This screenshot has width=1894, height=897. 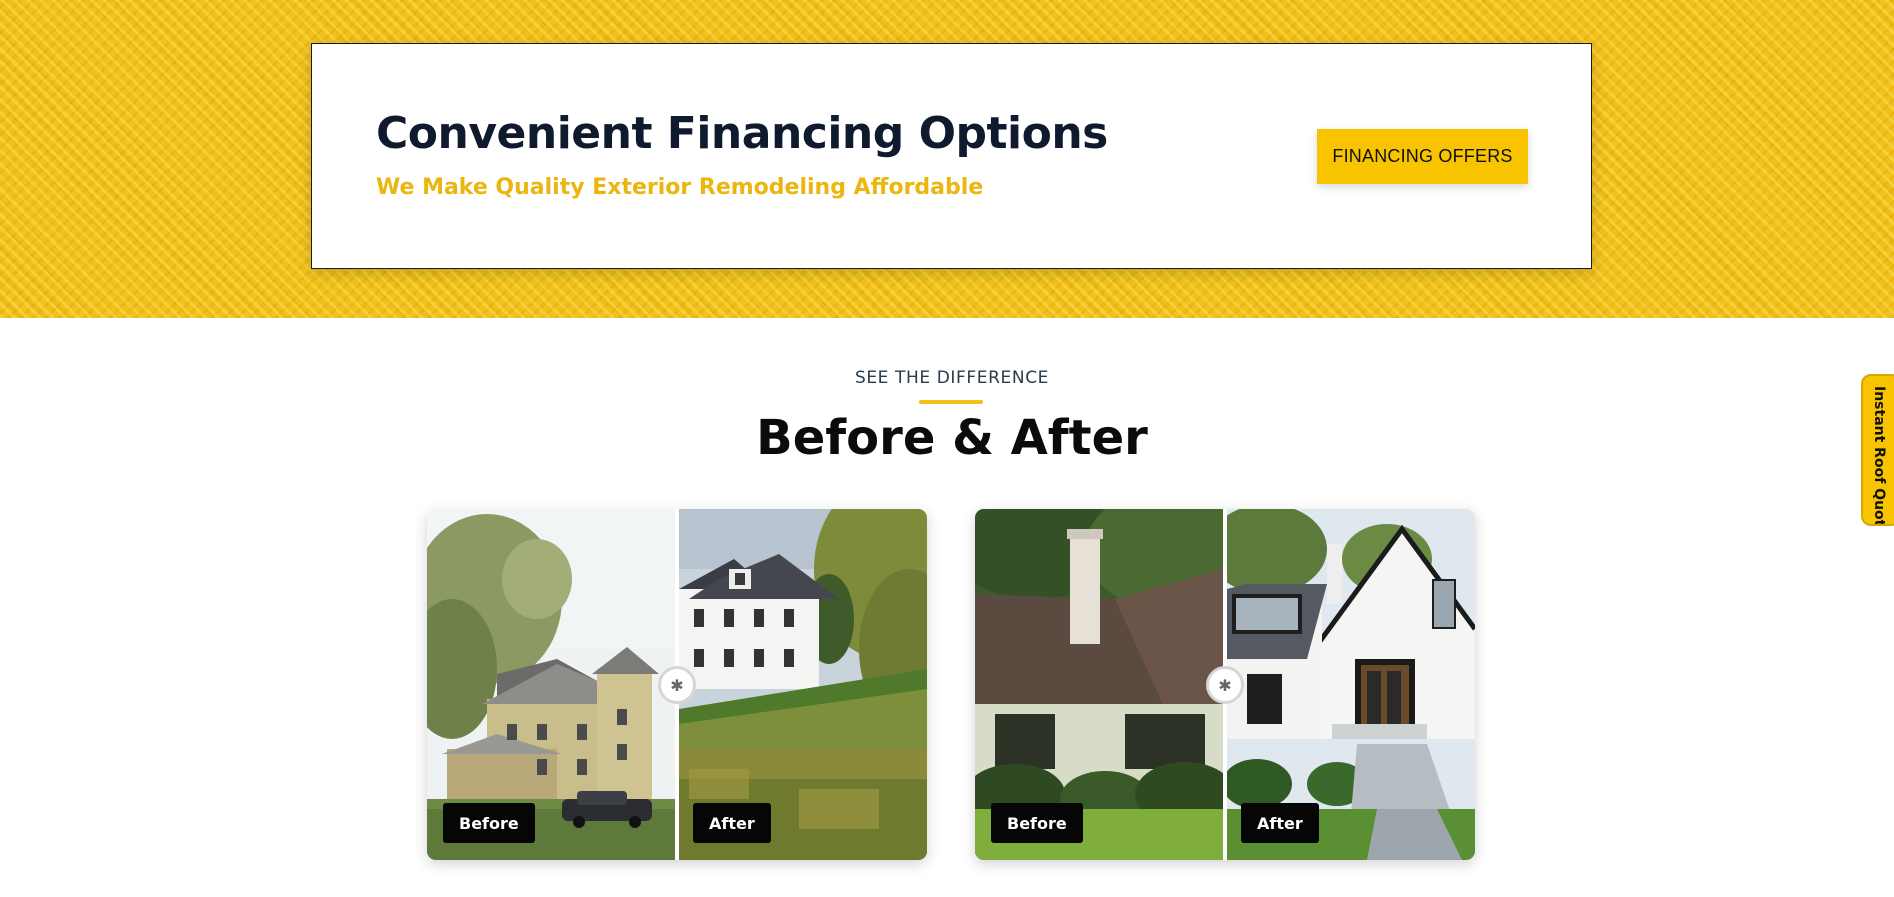 I want to click on eyebrow-underline, so click(x=951, y=402).